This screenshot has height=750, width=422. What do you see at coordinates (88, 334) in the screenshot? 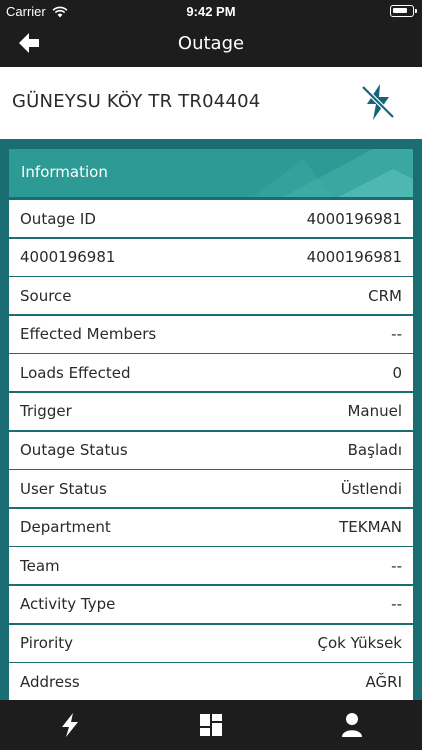
I see `row-label: Effected Members` at bounding box center [88, 334].